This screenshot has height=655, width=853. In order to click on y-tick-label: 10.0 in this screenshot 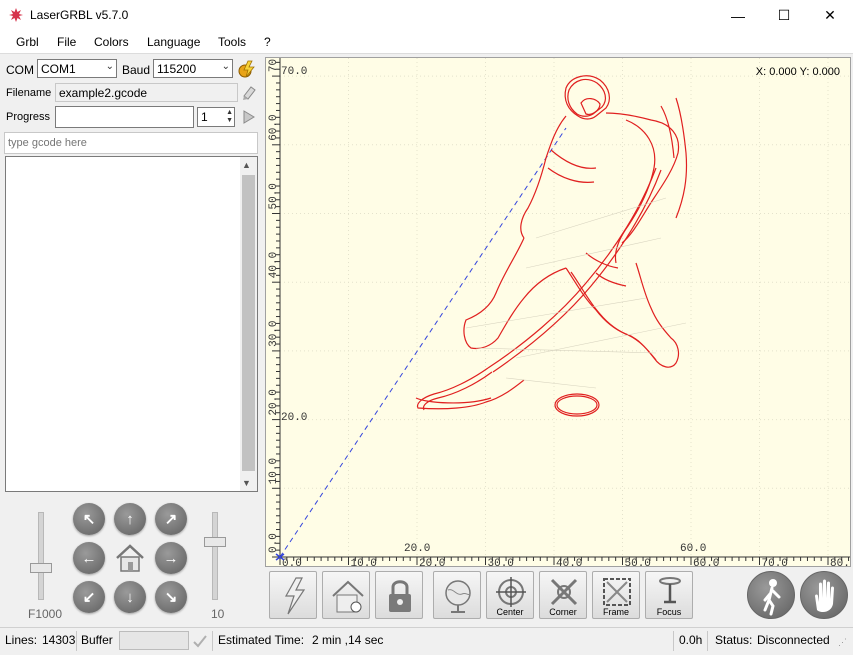, I will do `click(274, 471)`.